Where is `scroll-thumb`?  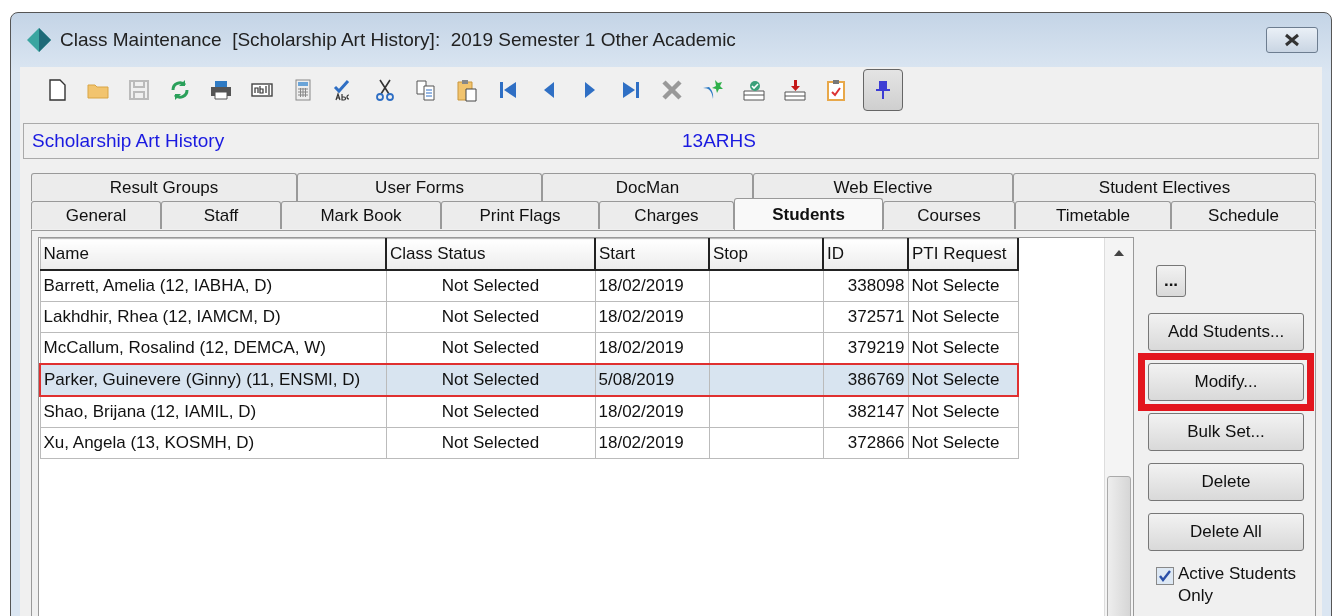
scroll-thumb is located at coordinates (1119, 546).